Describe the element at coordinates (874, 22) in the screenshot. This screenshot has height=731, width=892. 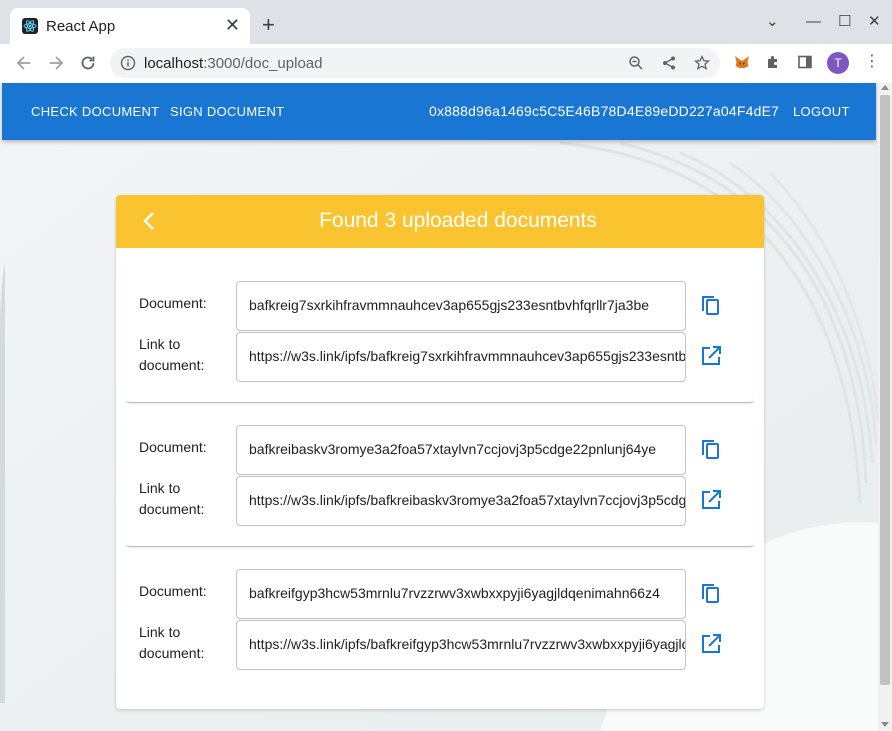
I see `window-close-icon: ✕` at that location.